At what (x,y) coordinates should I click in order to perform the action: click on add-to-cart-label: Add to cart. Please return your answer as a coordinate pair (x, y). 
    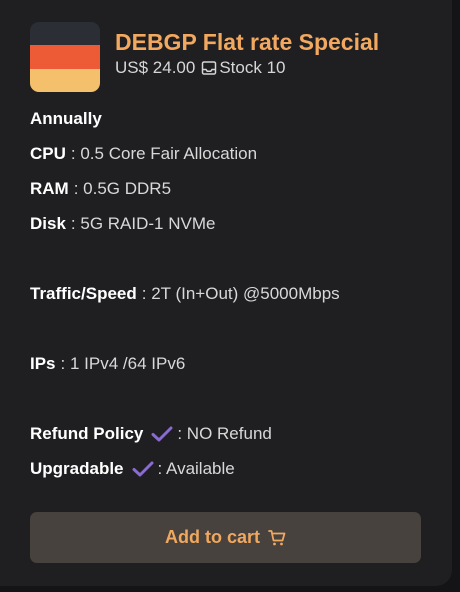
    Looking at the image, I should click on (212, 537).